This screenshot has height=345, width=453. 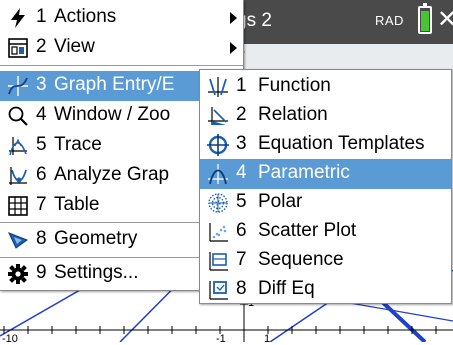 What do you see at coordinates (218, 290) in the screenshot?
I see `diff-eq-icon` at bounding box center [218, 290].